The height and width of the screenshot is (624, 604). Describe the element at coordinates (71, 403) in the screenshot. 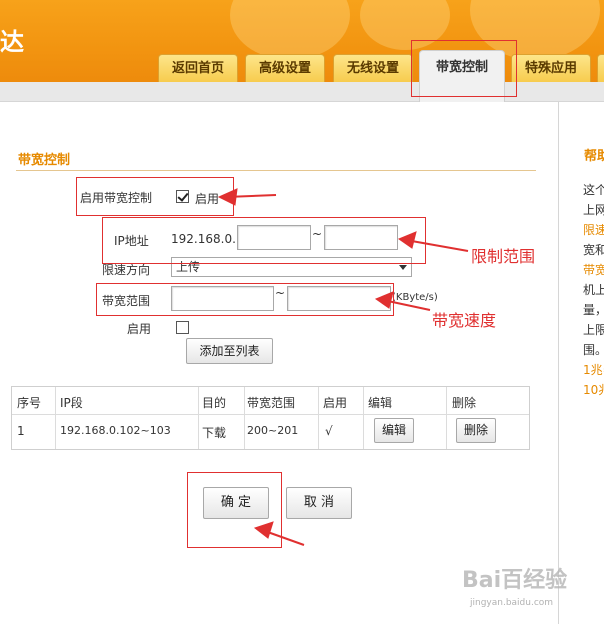

I see `column-header-ip: IP段` at that location.